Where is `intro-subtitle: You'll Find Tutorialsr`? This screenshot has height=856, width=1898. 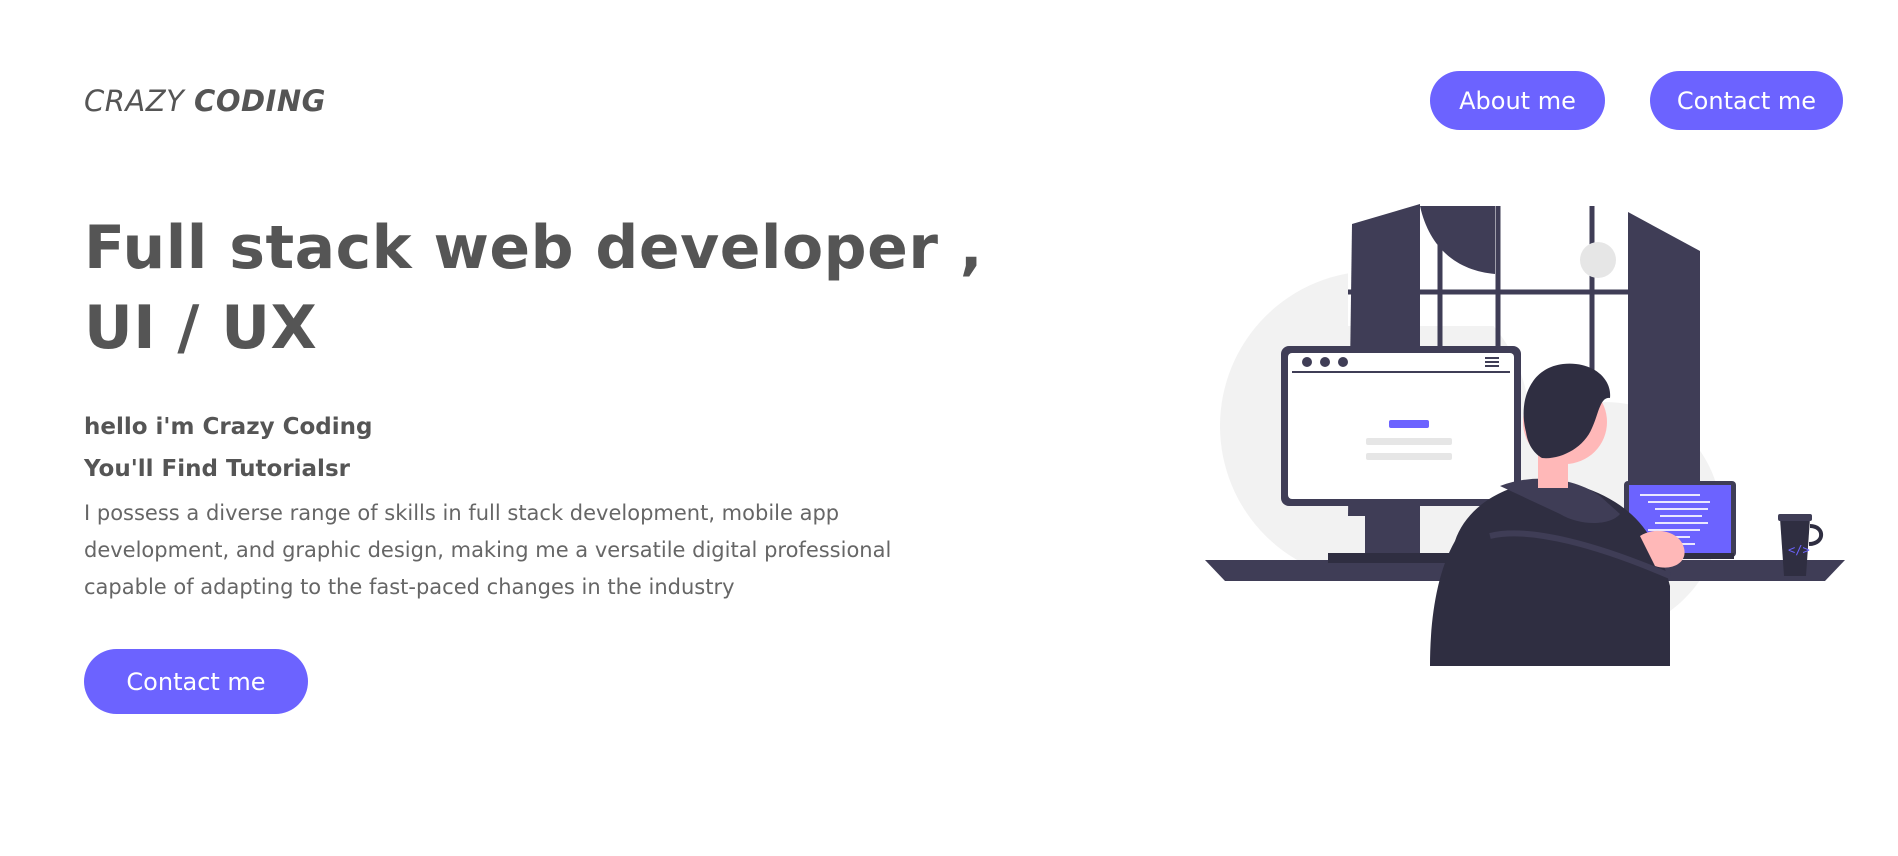 intro-subtitle: You'll Find Tutorialsr is located at coordinates (217, 469).